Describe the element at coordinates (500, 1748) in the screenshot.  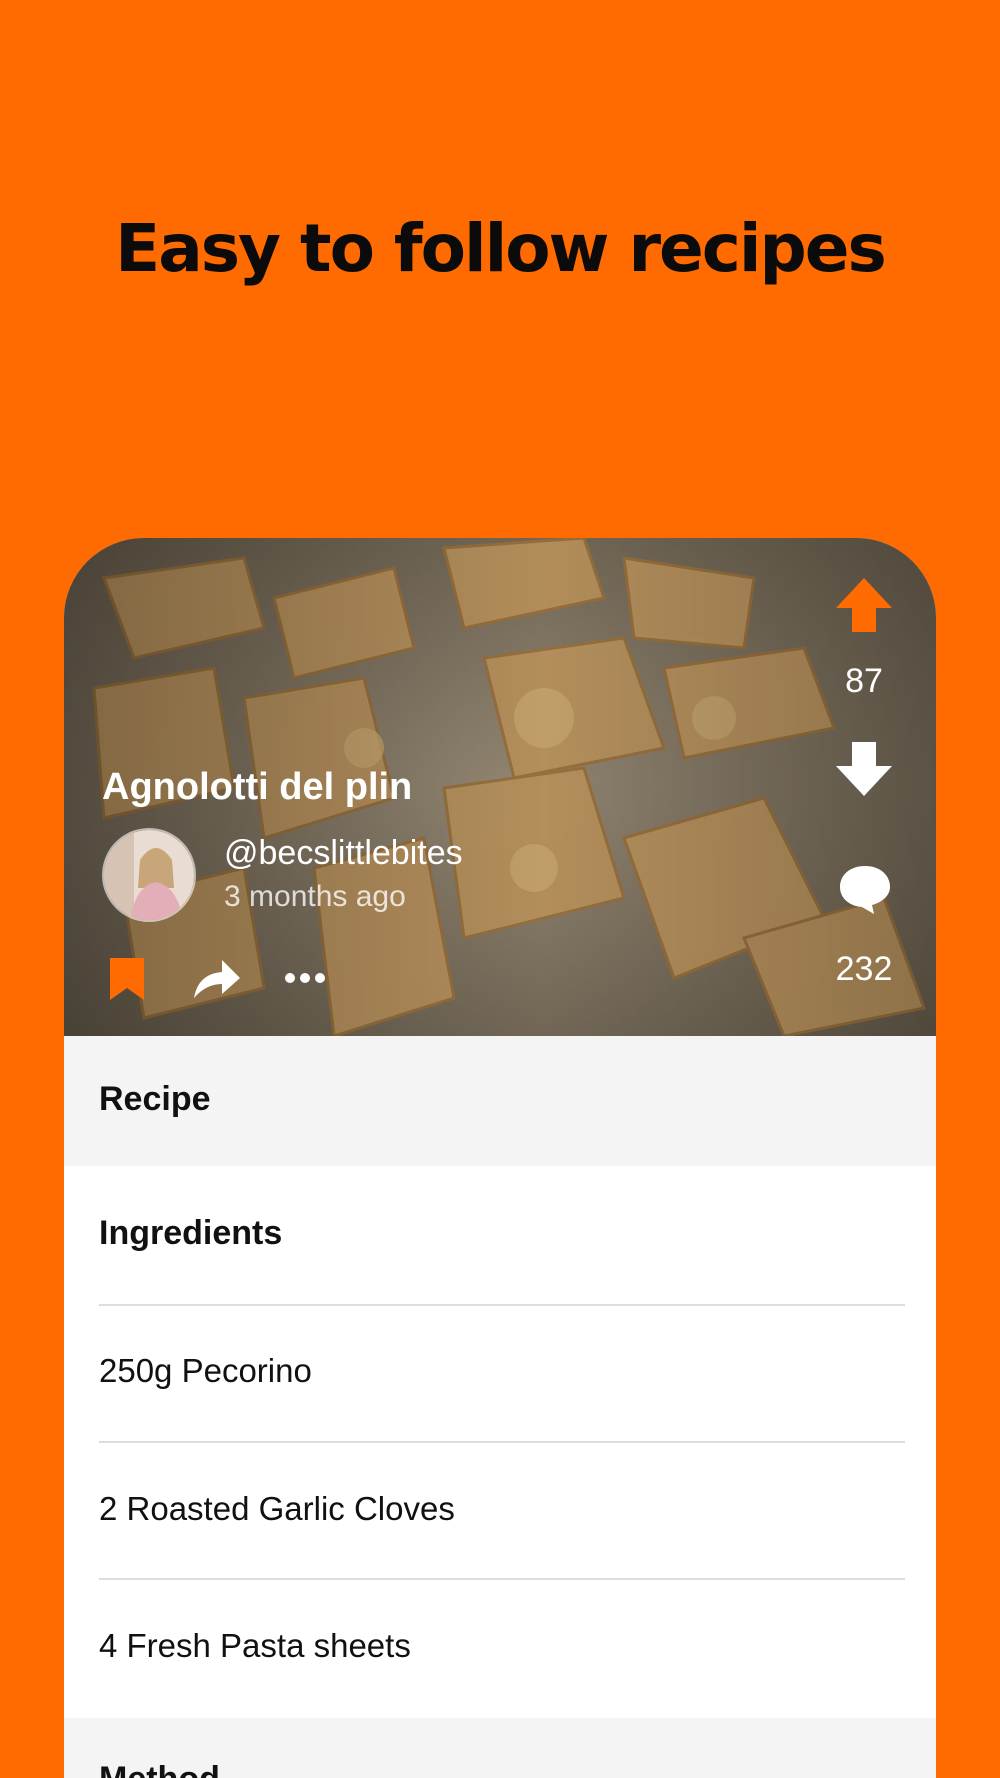
I see `method-section-header: Method` at that location.